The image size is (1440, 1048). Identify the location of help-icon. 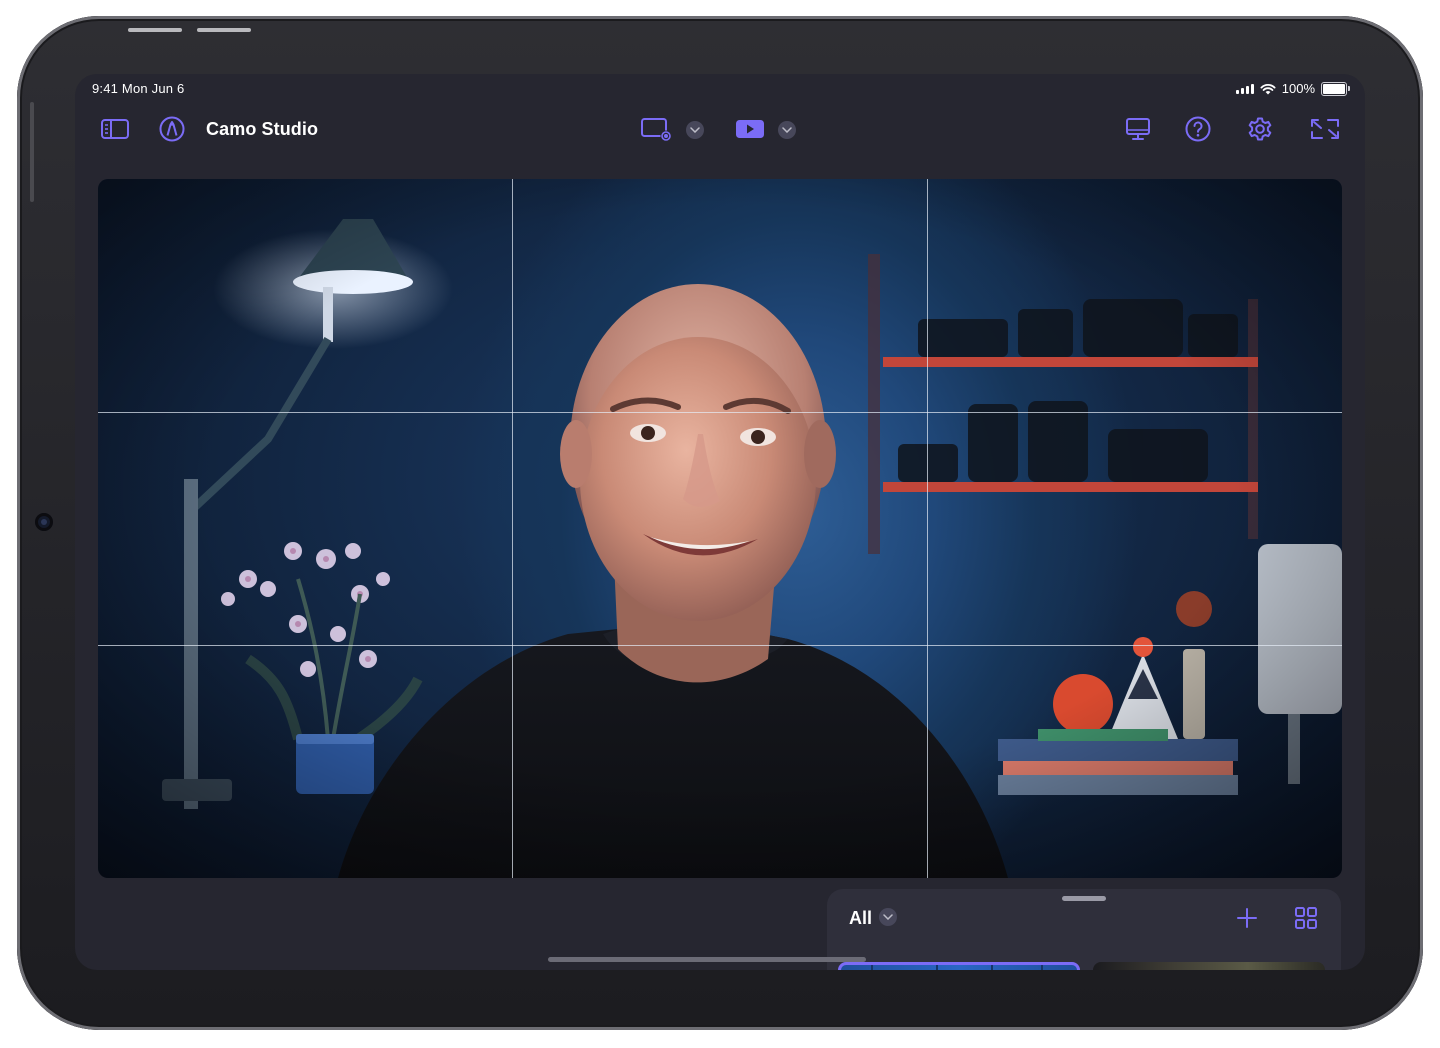
(1198, 129).